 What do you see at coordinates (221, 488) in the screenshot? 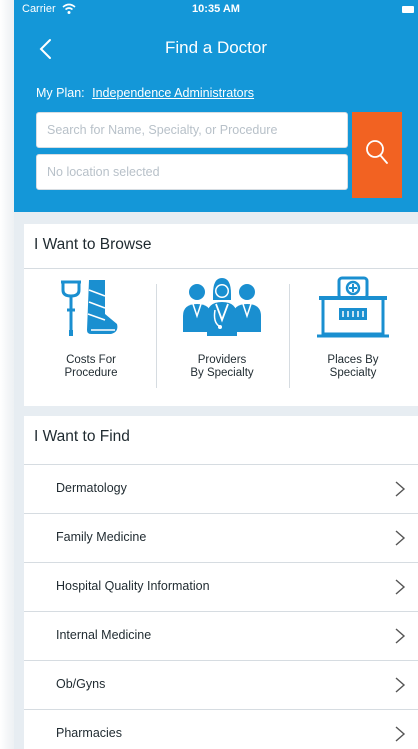
I see `list-item-dermatology: Dermatology` at bounding box center [221, 488].